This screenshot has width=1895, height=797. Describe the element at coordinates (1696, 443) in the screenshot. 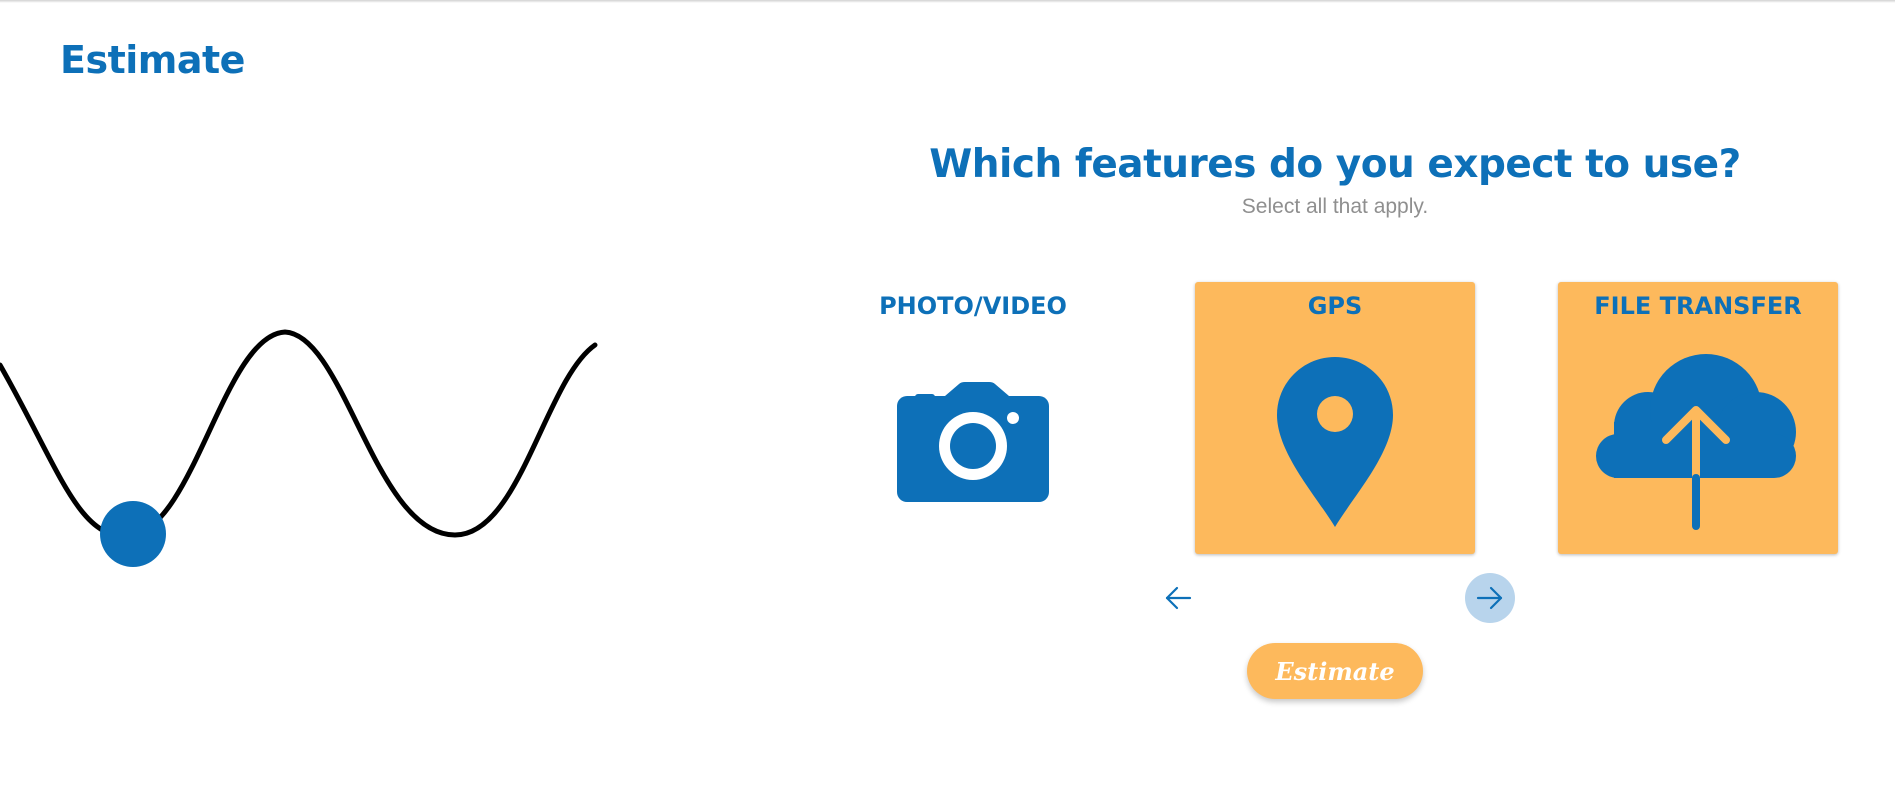

I see `cloud-upload-icon` at that location.